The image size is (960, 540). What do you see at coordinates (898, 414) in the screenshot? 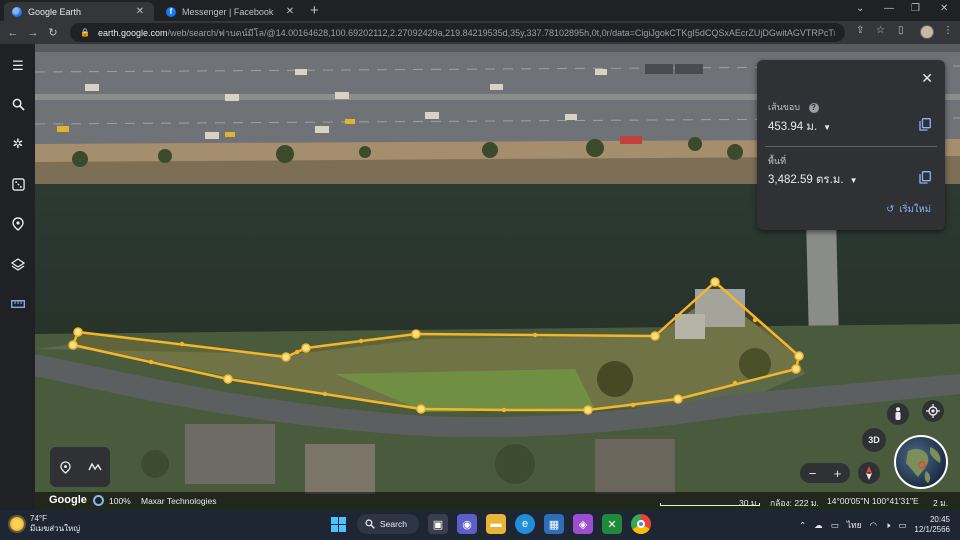
I see `pegman-icon` at bounding box center [898, 414].